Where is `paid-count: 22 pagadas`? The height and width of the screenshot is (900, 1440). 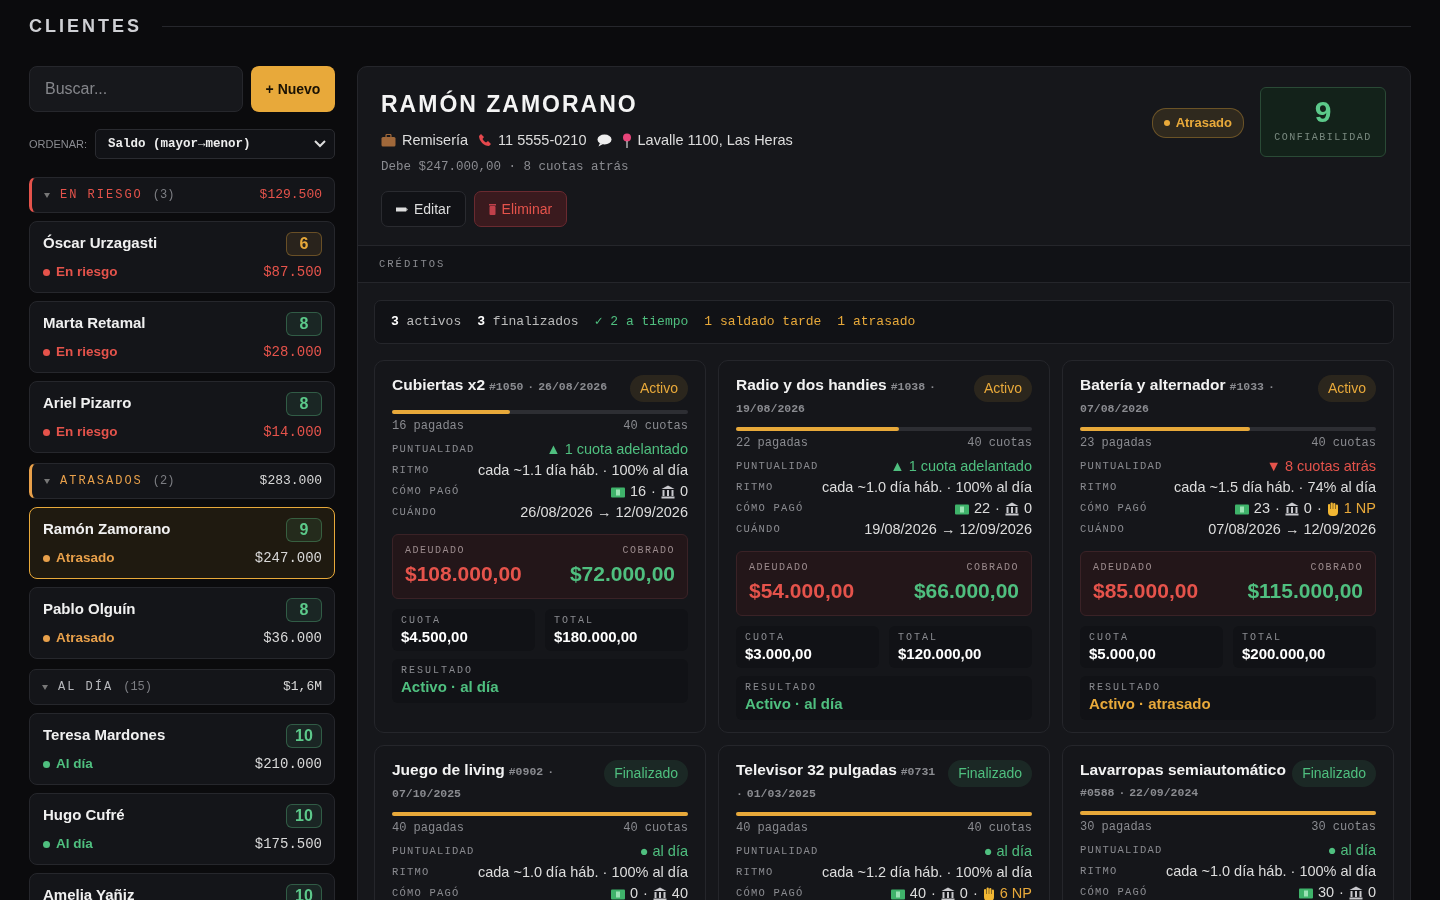
paid-count: 22 pagadas is located at coordinates (772, 443).